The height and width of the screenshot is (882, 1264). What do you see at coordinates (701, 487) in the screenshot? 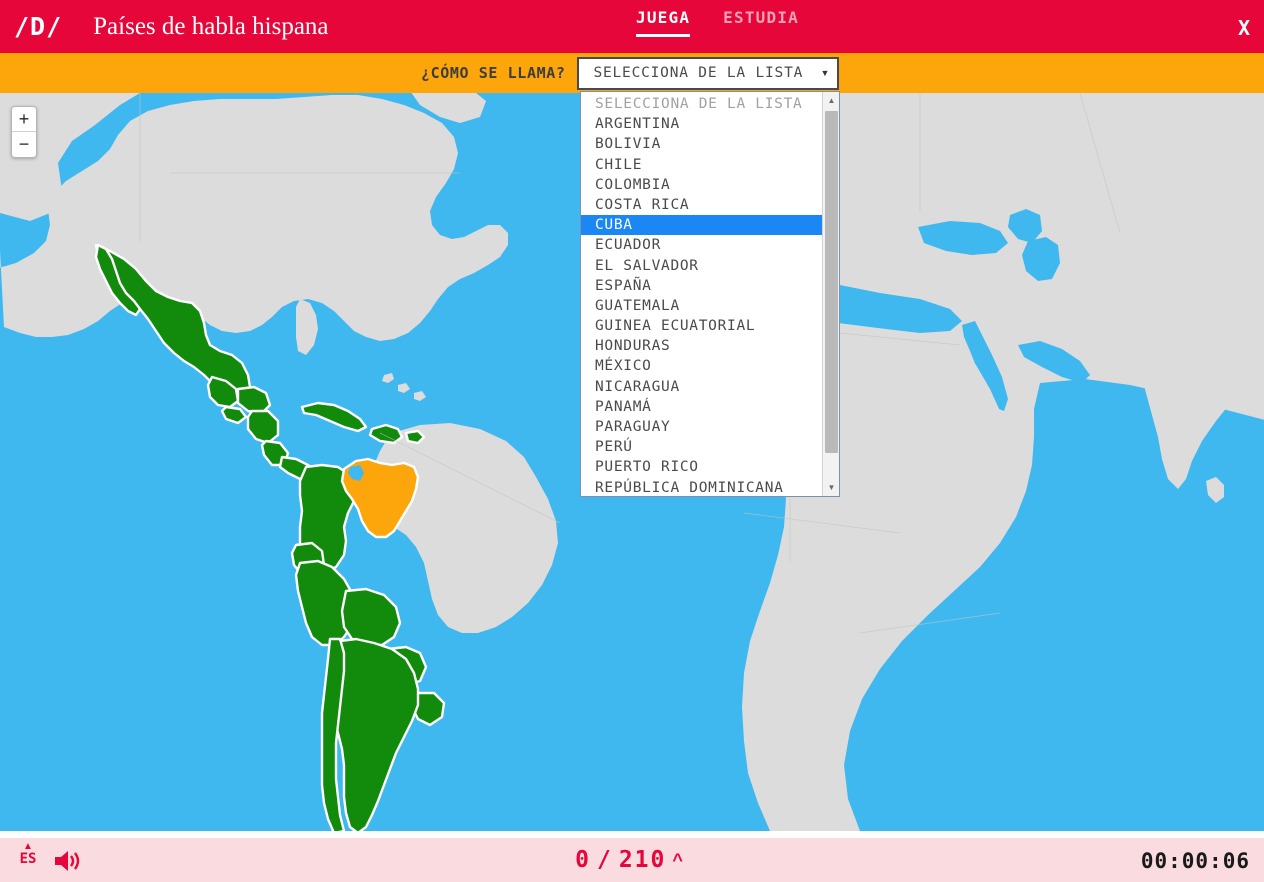
I see `dropdown-option: REPÚBLICA DOMINICANA` at bounding box center [701, 487].